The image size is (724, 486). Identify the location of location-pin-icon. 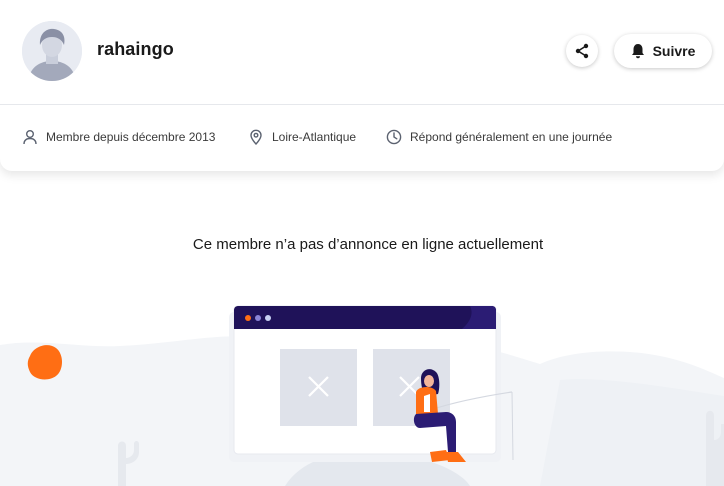
(256, 137).